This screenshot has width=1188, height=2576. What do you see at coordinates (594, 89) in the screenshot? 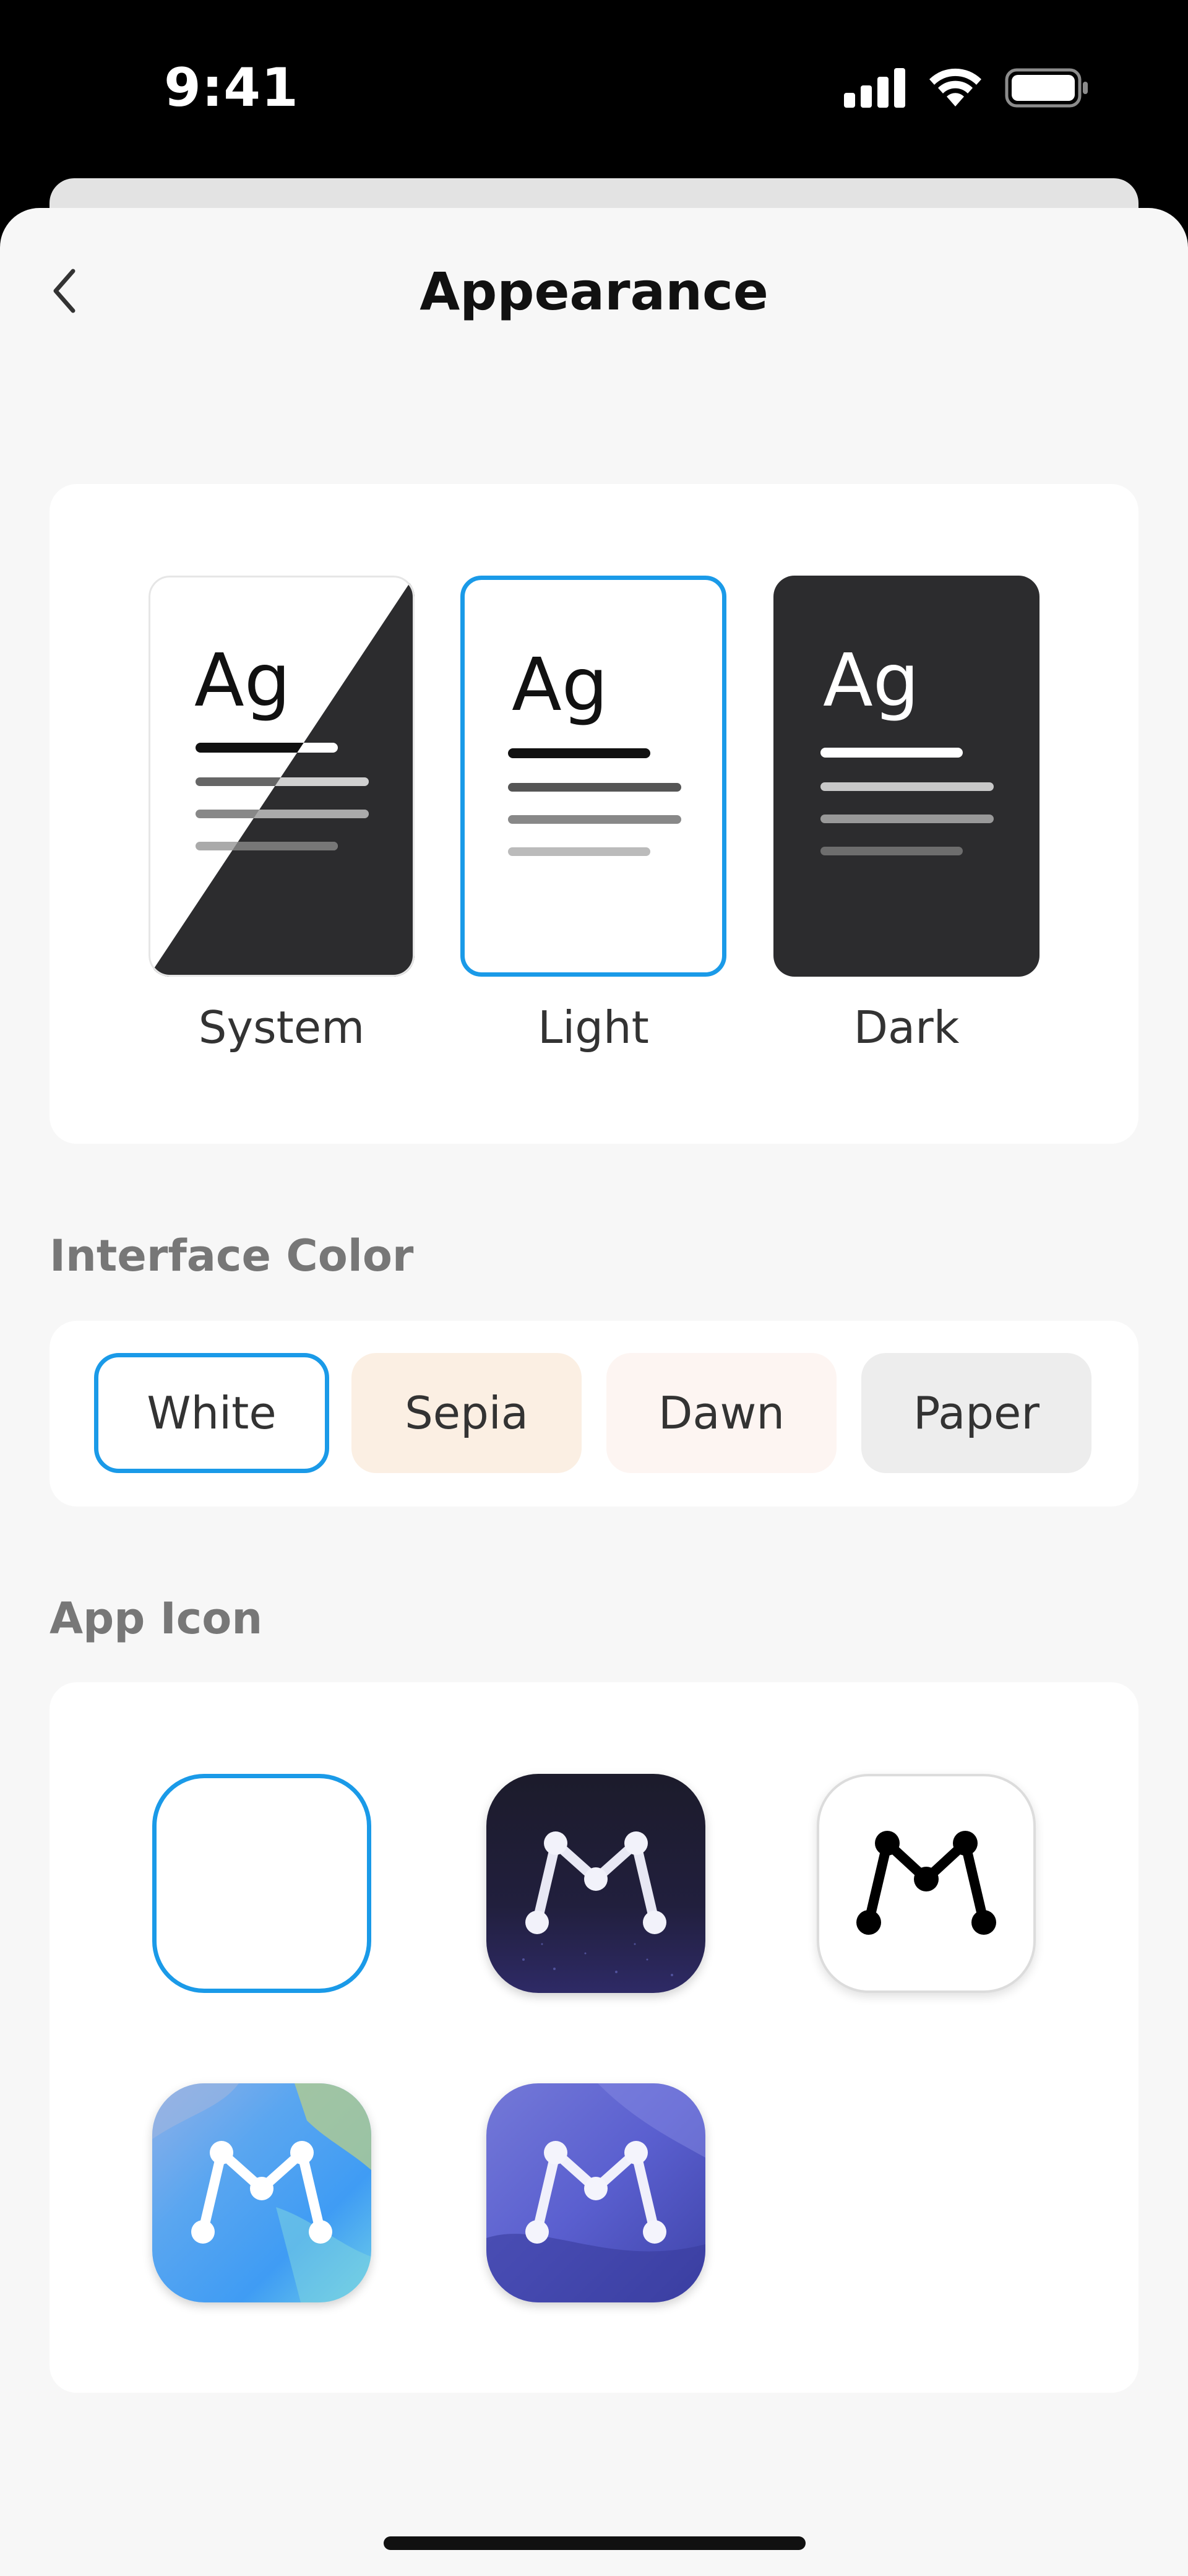
I see `status-bar: 9:41` at bounding box center [594, 89].